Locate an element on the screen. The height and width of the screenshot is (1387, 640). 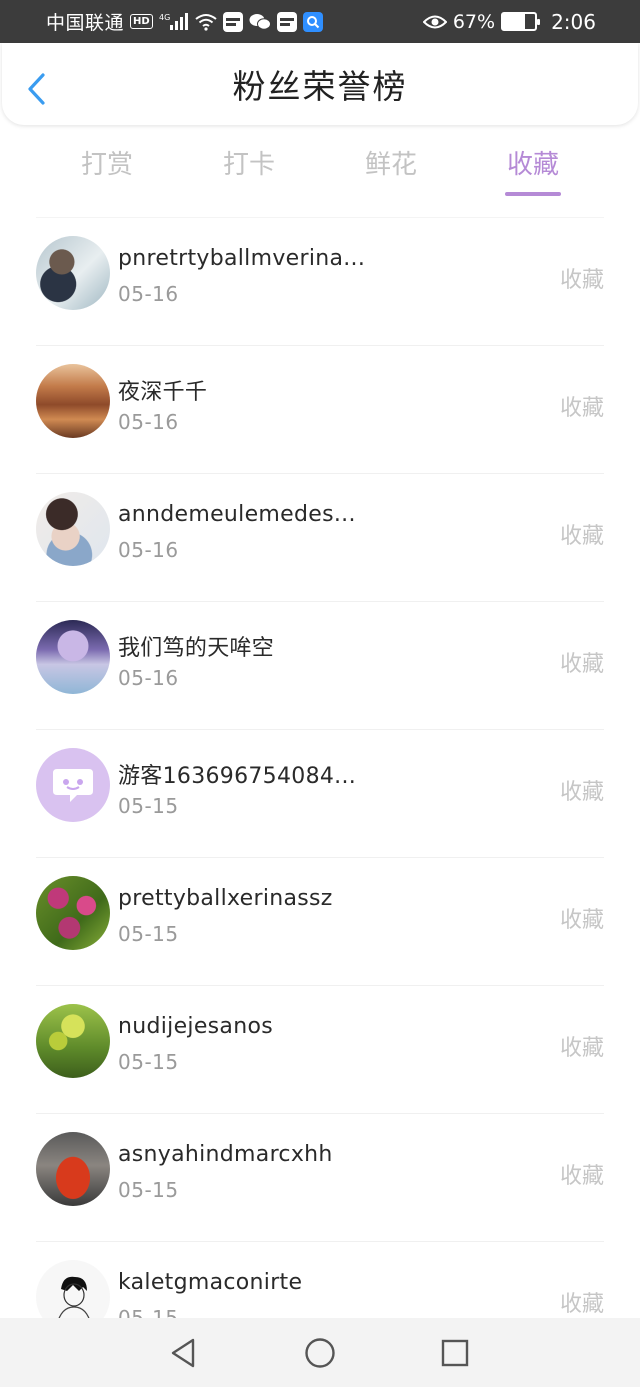
status-right: 67% 2:06 is located at coordinates (509, 21).